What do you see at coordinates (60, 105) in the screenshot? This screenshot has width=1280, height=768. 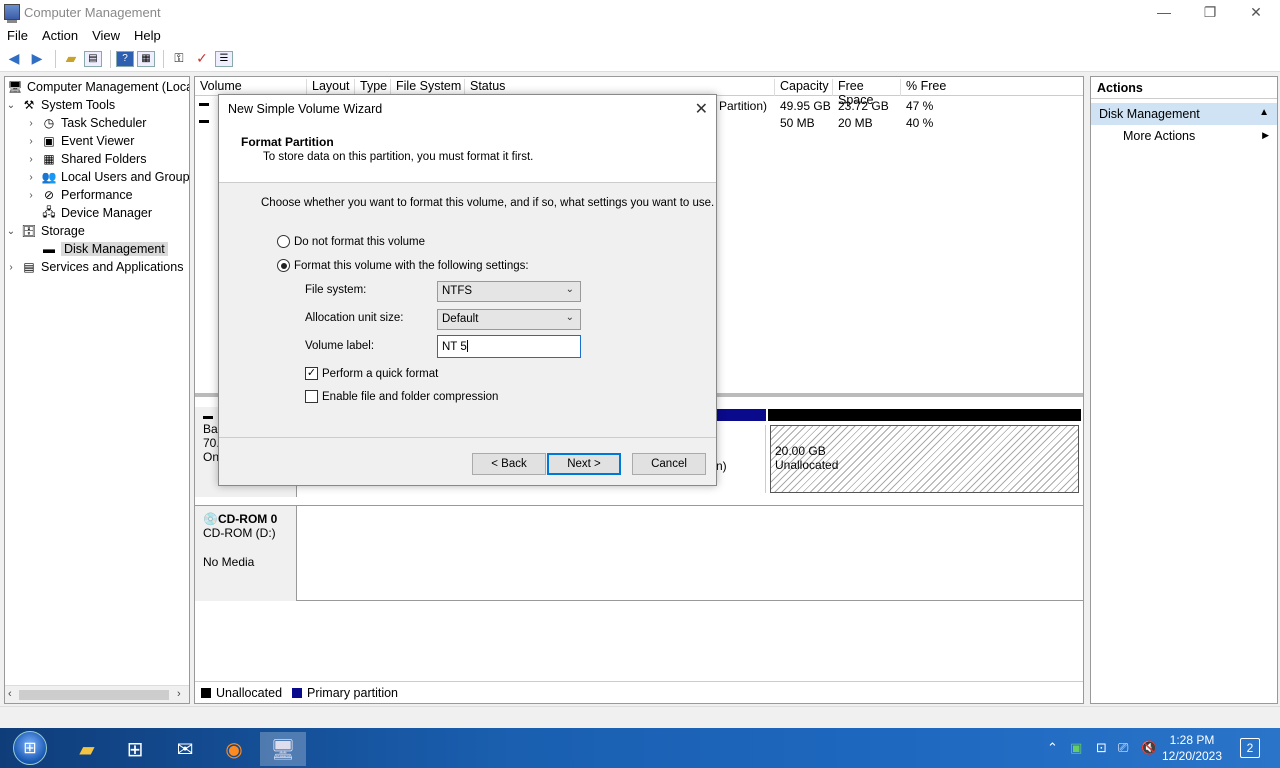 I see `tree-item-system-tools: ⌄ ⚒ System Tools` at bounding box center [60, 105].